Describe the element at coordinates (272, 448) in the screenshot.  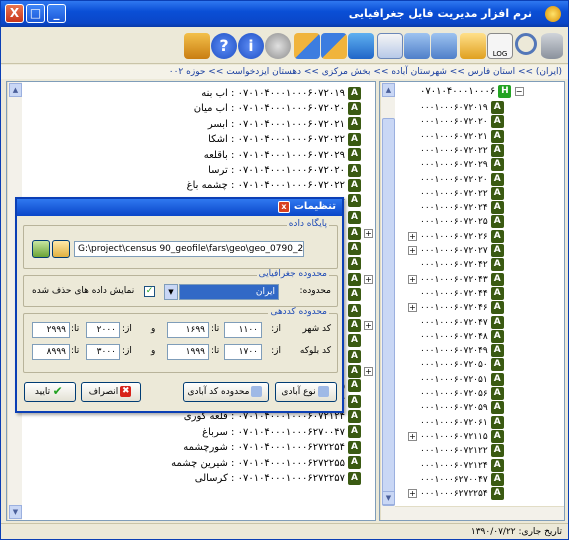
I see `tree-row: A۰۷۰۱۰۴۰۰۰۱۰۰۰۶۲۷۲۲۵۴ : شورچشمه` at that location.